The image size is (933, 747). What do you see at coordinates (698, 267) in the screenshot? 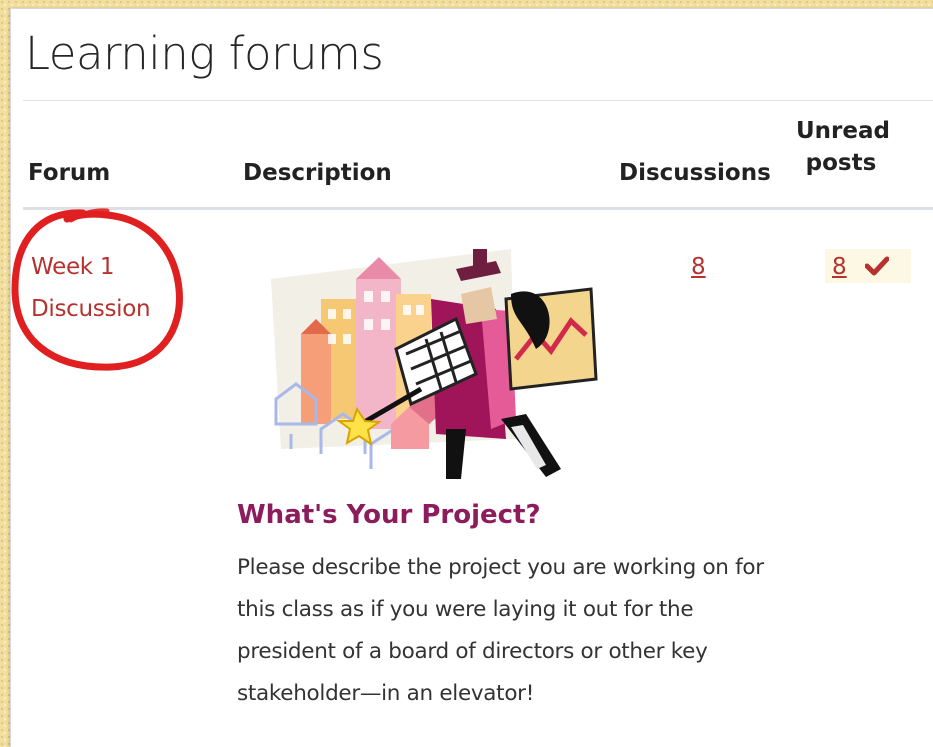
I see `discussions-count-link: 8` at bounding box center [698, 267].